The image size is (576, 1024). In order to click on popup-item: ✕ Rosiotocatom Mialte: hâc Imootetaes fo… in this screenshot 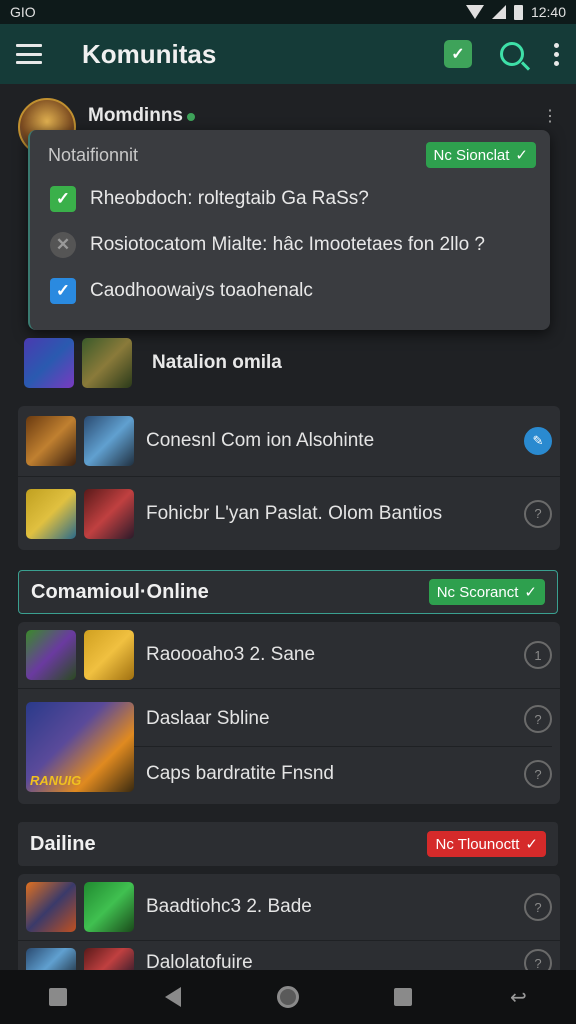, I will do `click(290, 245)`.